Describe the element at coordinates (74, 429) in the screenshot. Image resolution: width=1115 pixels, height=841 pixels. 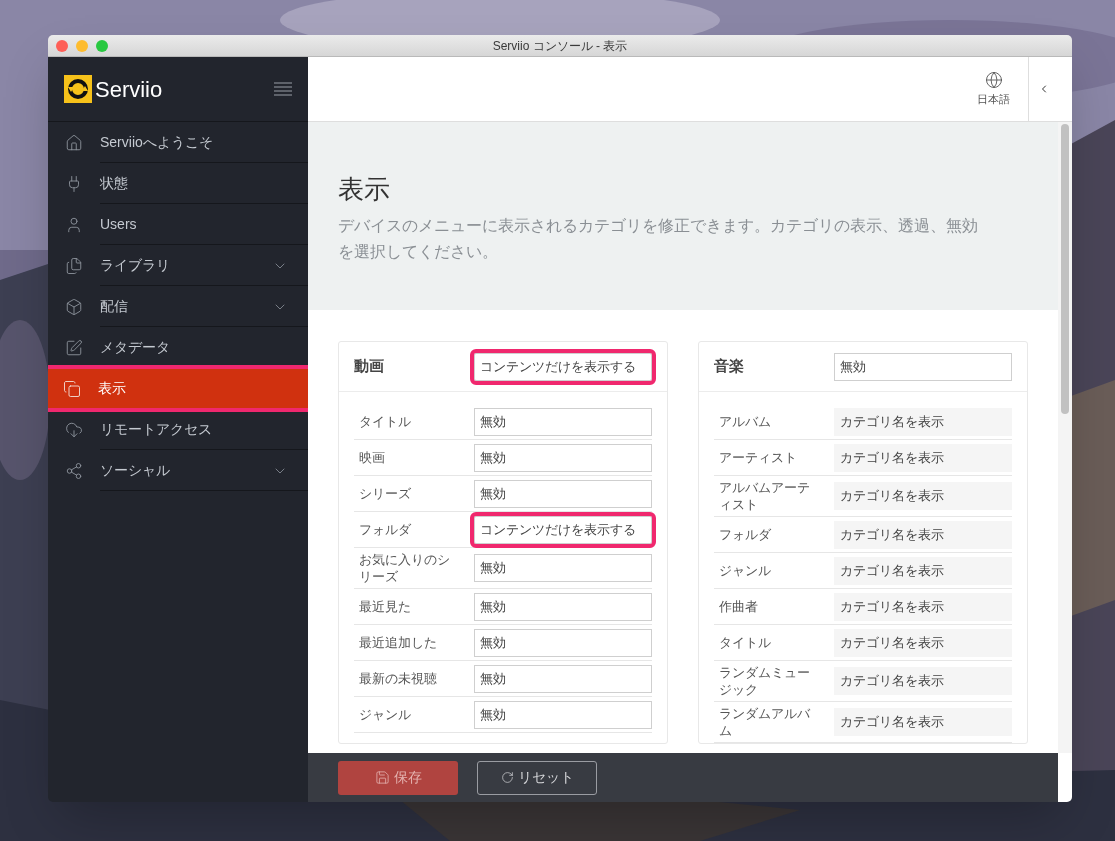
I see `cloud-icon` at that location.